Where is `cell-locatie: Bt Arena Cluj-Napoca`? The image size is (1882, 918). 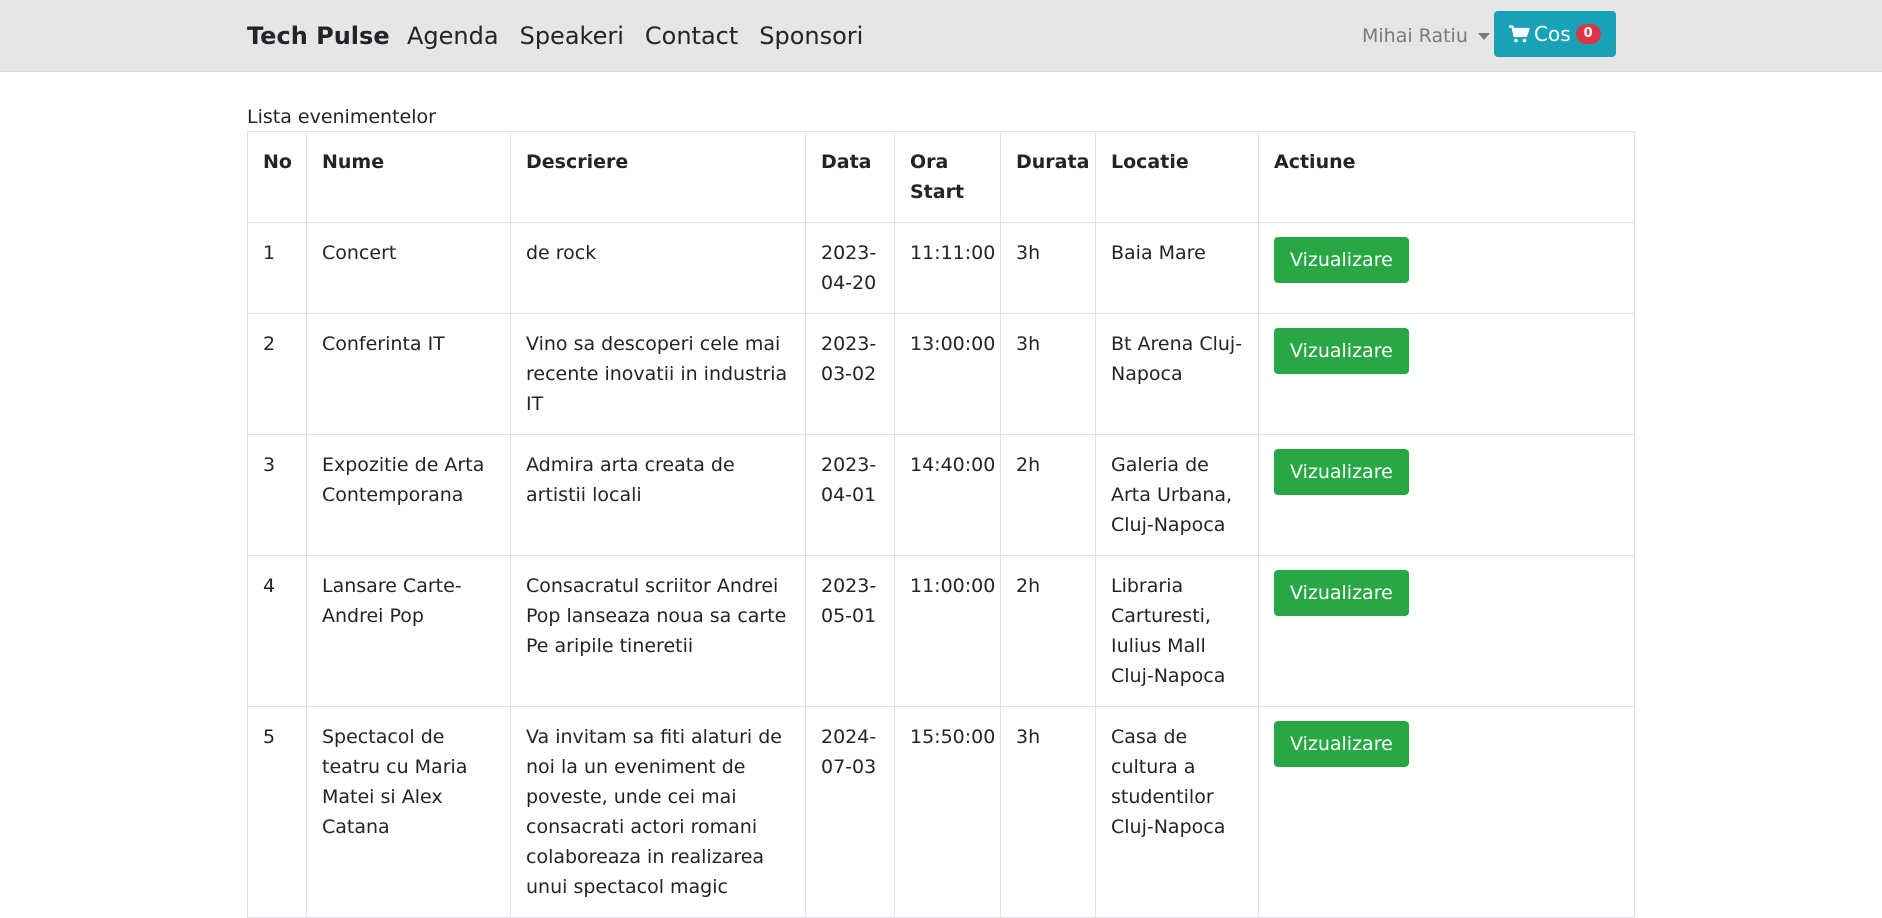
cell-locatie: Bt Arena Cluj-Napoca is located at coordinates (1177, 374).